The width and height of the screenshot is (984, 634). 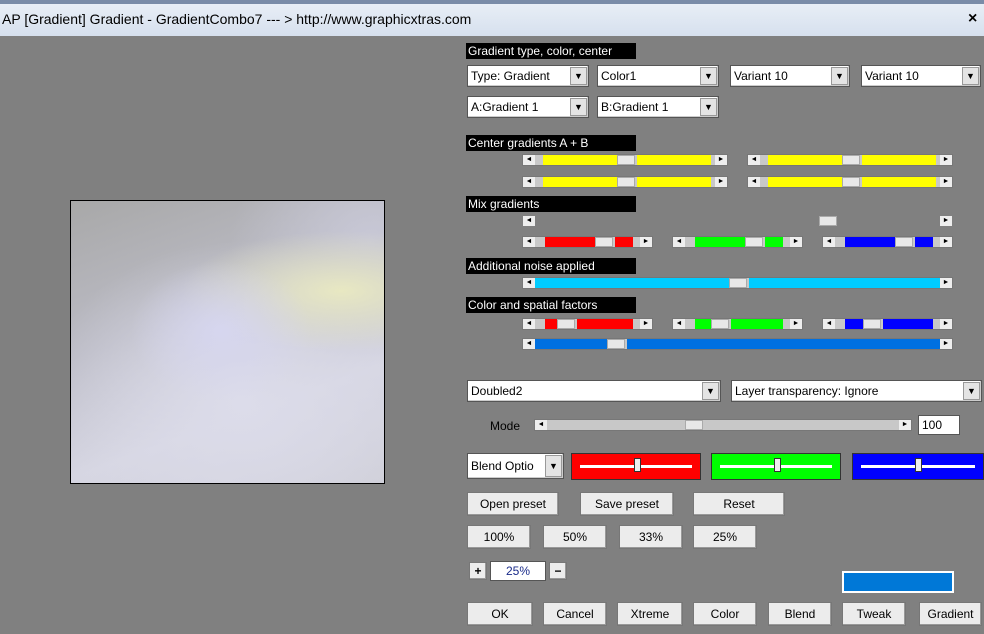 I want to click on gradient-b-select: B:Gradient 1 ▼, so click(x=658, y=107).